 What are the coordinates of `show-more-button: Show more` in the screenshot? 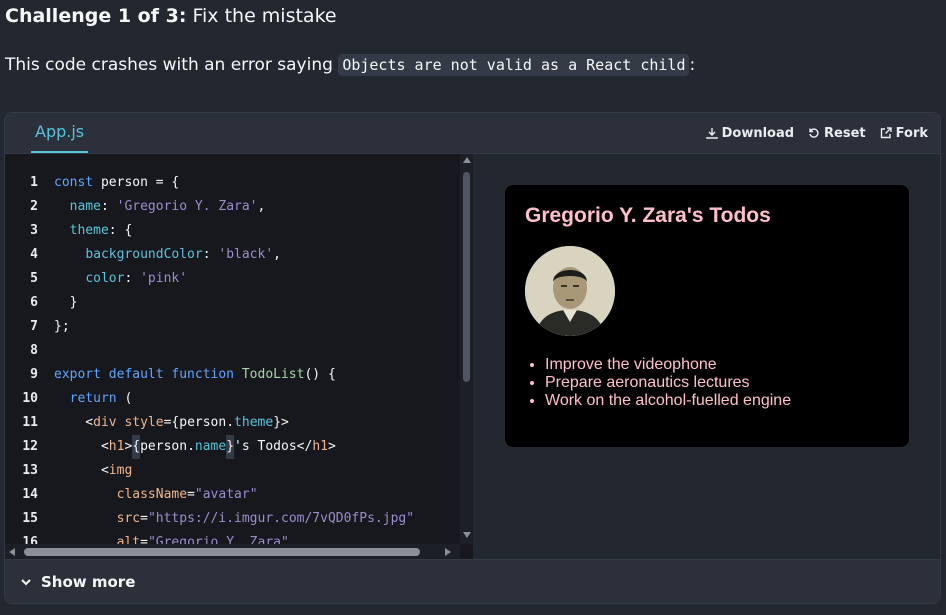 It's located at (77, 582).